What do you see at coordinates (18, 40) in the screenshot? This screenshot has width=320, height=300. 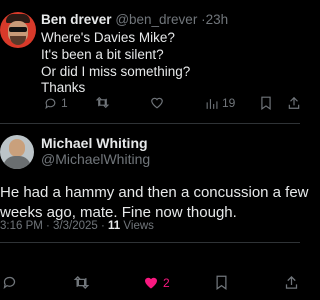 I see `avatar-beard` at bounding box center [18, 40].